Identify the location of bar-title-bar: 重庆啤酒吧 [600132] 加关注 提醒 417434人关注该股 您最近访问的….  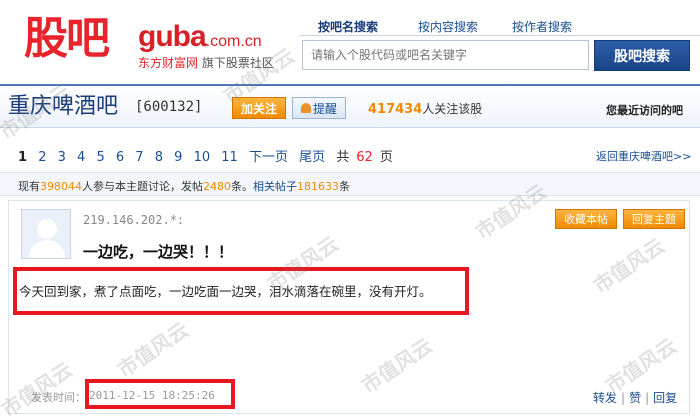
(350, 106).